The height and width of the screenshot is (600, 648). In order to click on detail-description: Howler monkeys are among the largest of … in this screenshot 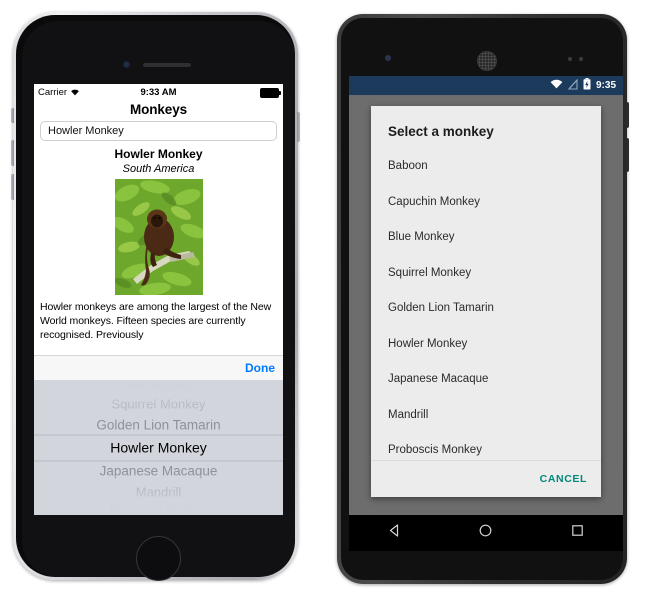, I will do `click(156, 321)`.